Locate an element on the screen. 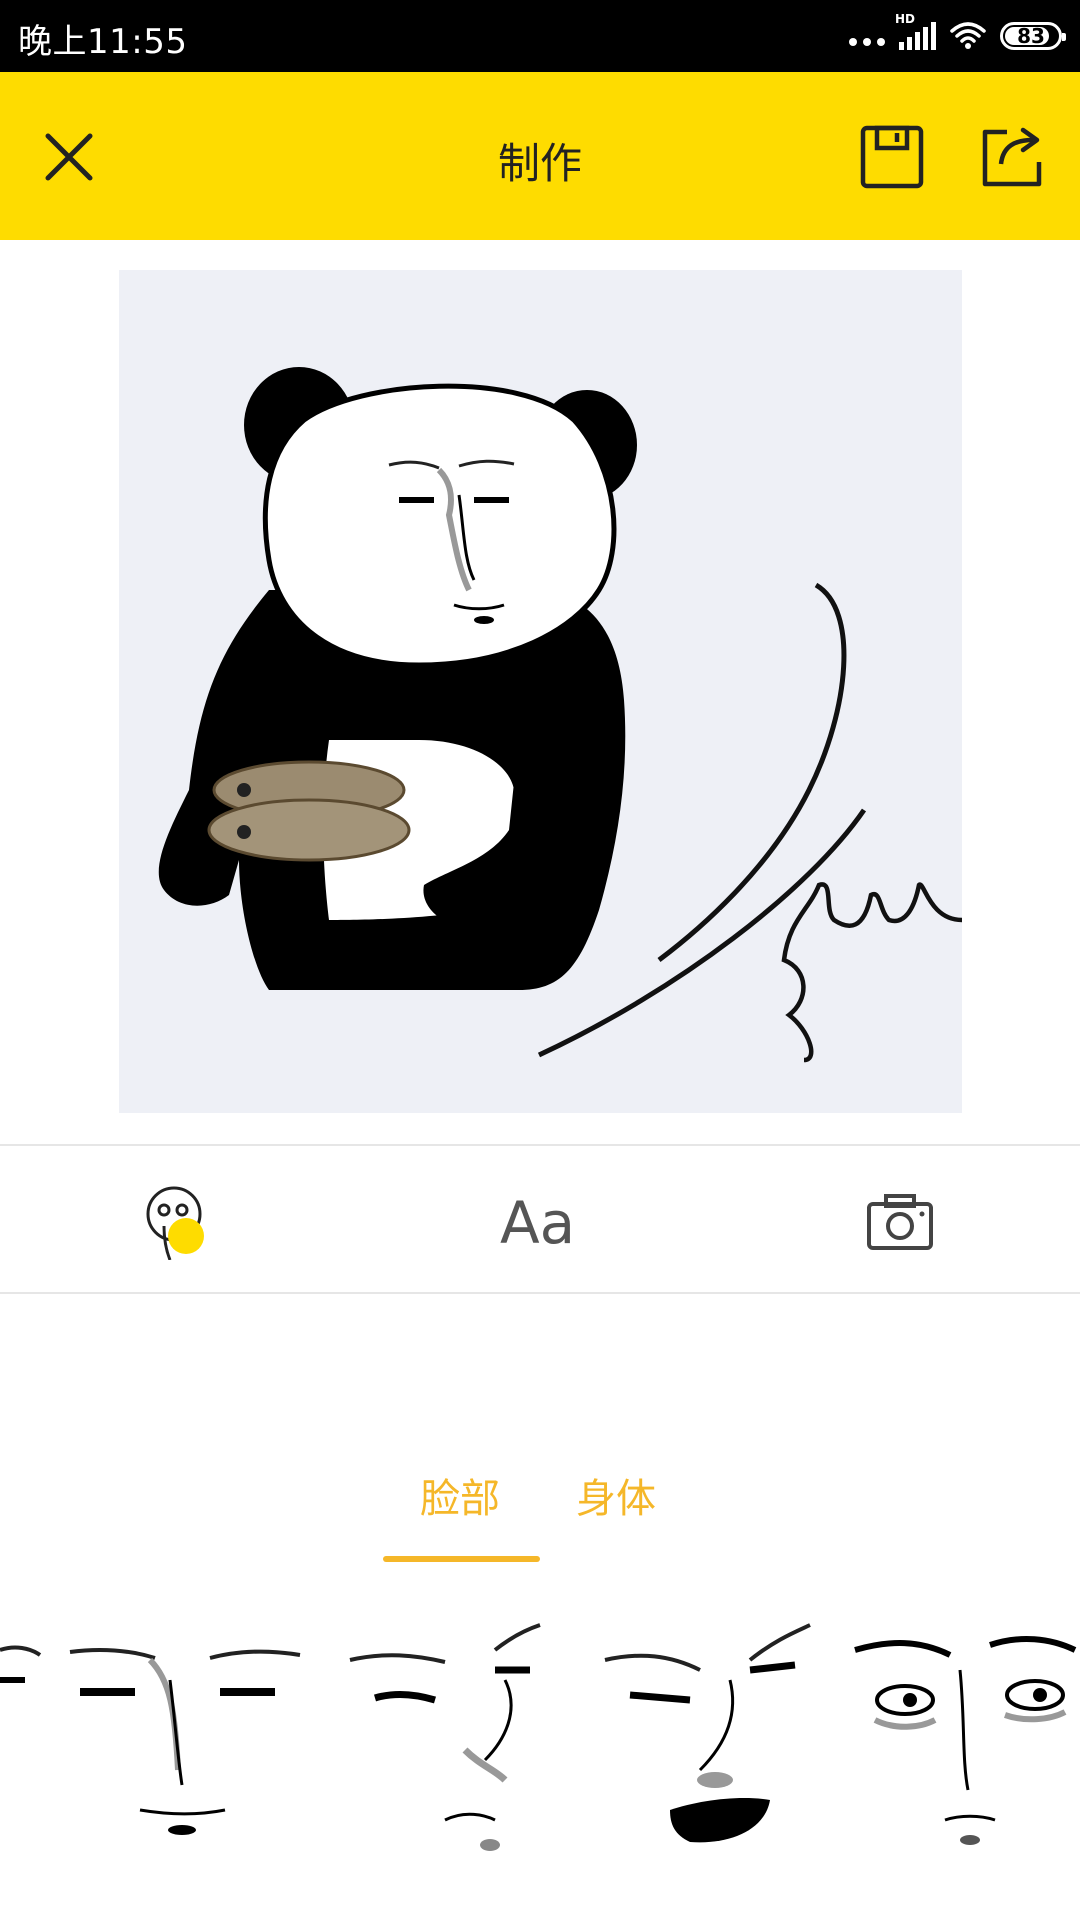 This screenshot has width=1080, height=1920. face-tired-icon is located at coordinates (965, 1740).